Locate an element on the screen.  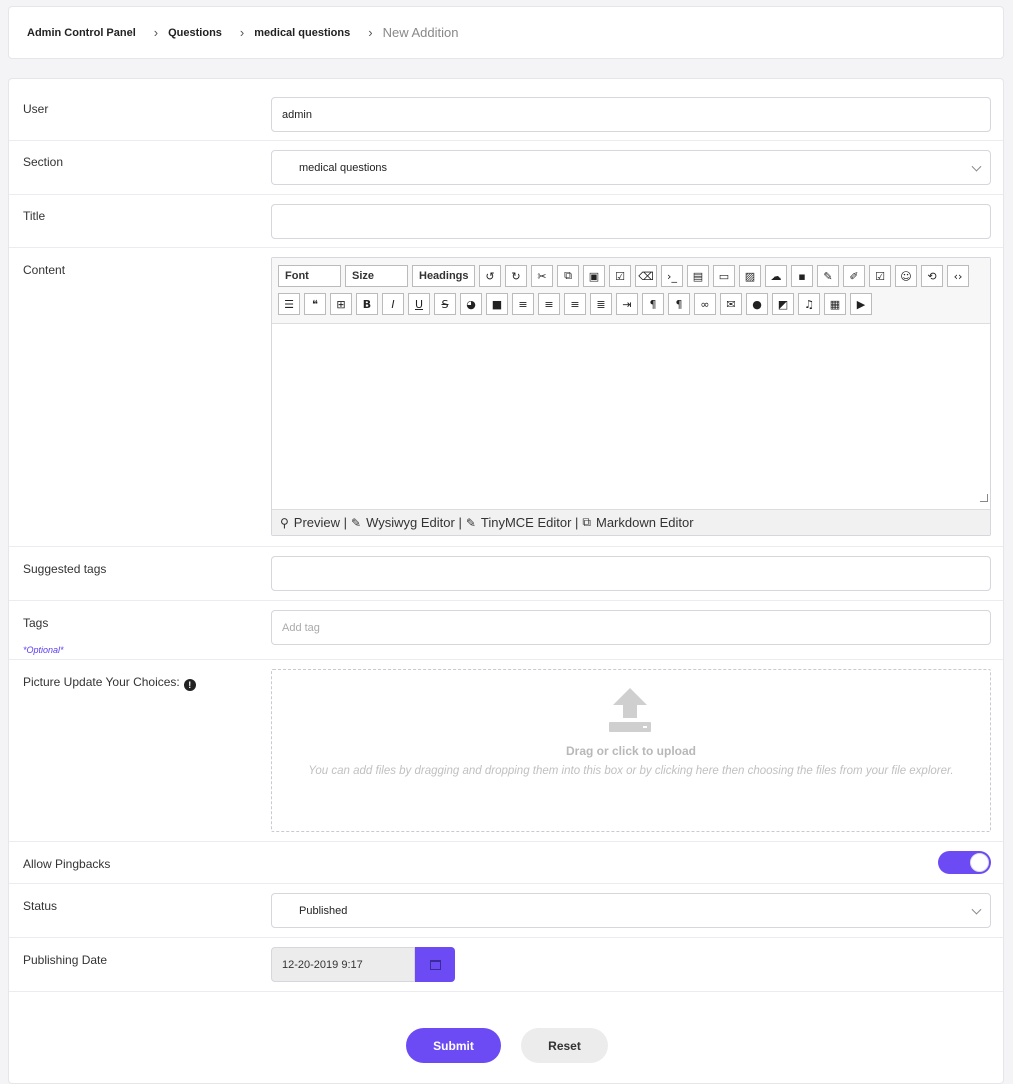
align-left-icon: ≡ is located at coordinates (575, 304).